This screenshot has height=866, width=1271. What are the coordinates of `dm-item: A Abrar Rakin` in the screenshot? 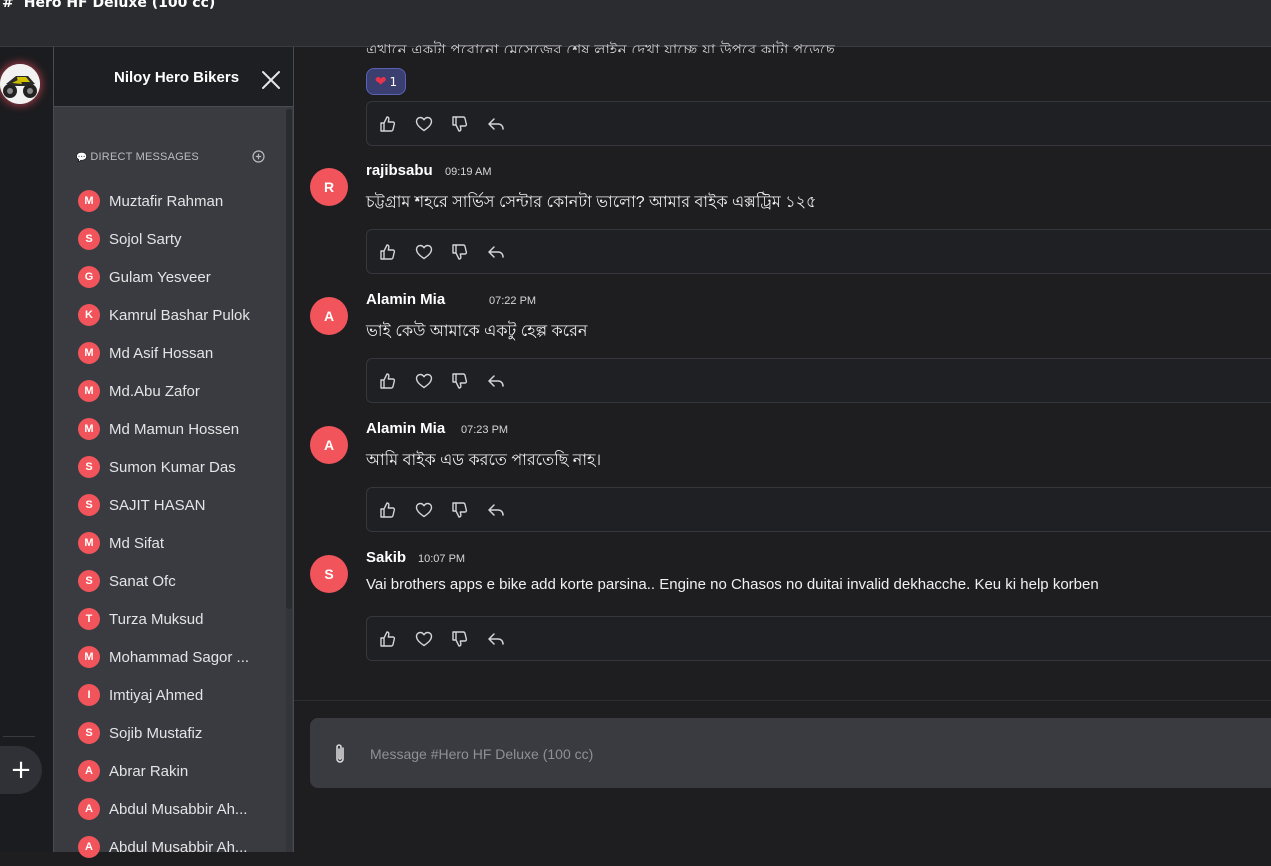 It's located at (178, 771).